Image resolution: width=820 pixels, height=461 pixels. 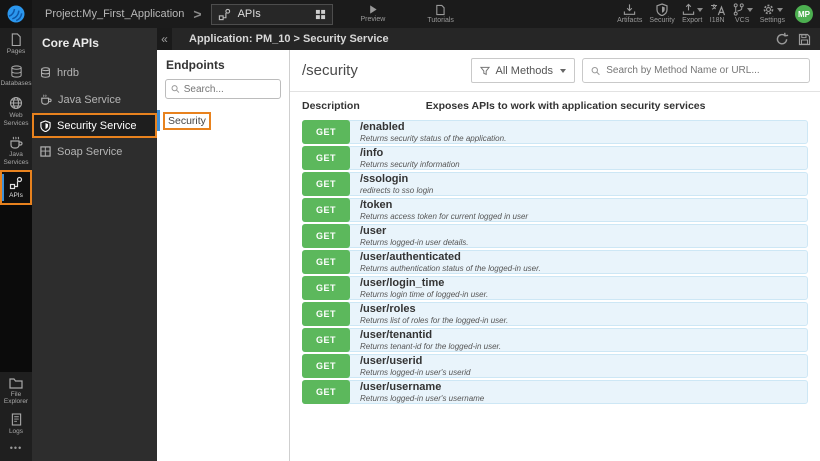 I want to click on preview-label: Preview, so click(x=373, y=19).